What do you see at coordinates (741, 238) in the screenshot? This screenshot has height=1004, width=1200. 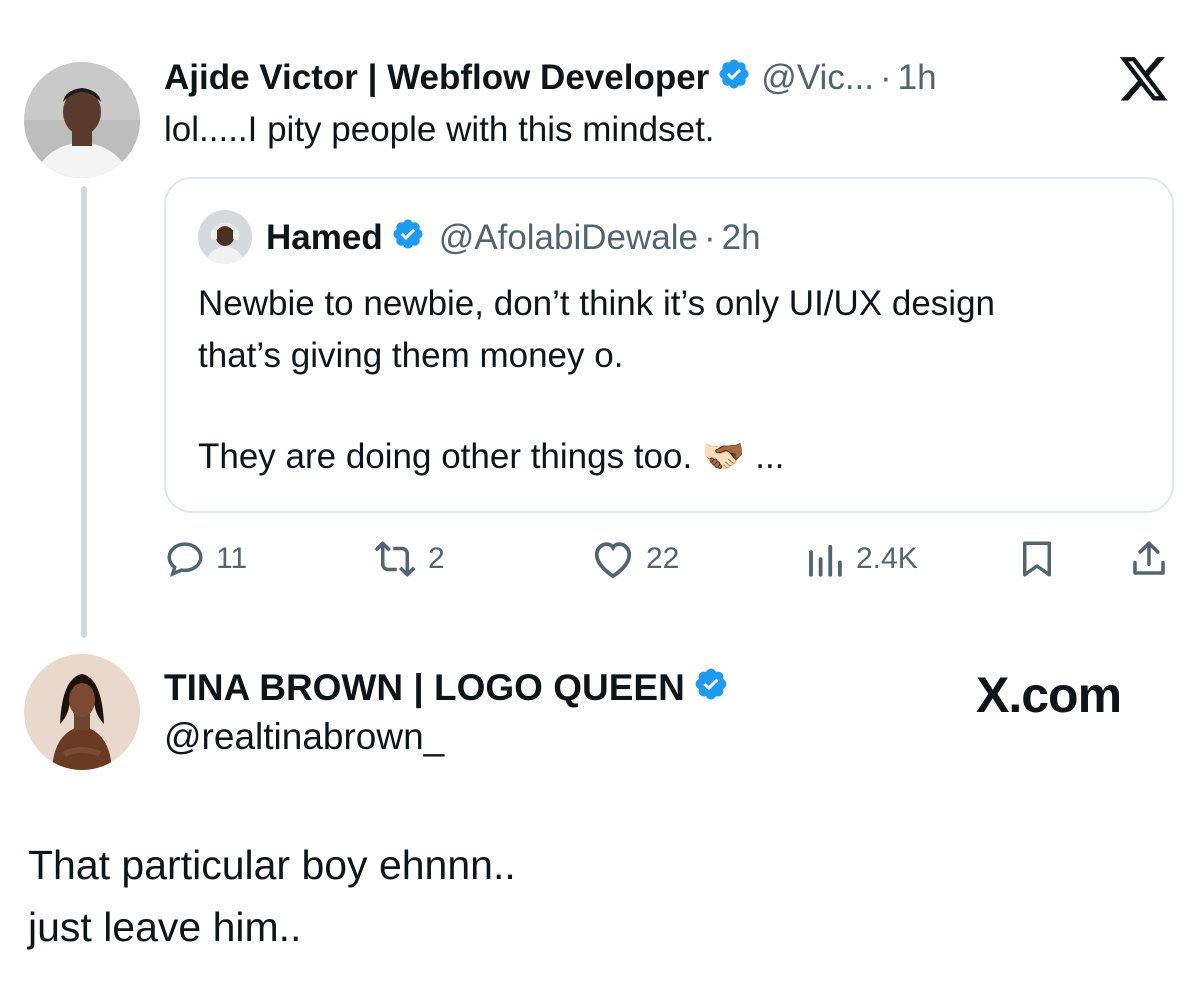 I see `quote-timestamp: 2h` at bounding box center [741, 238].